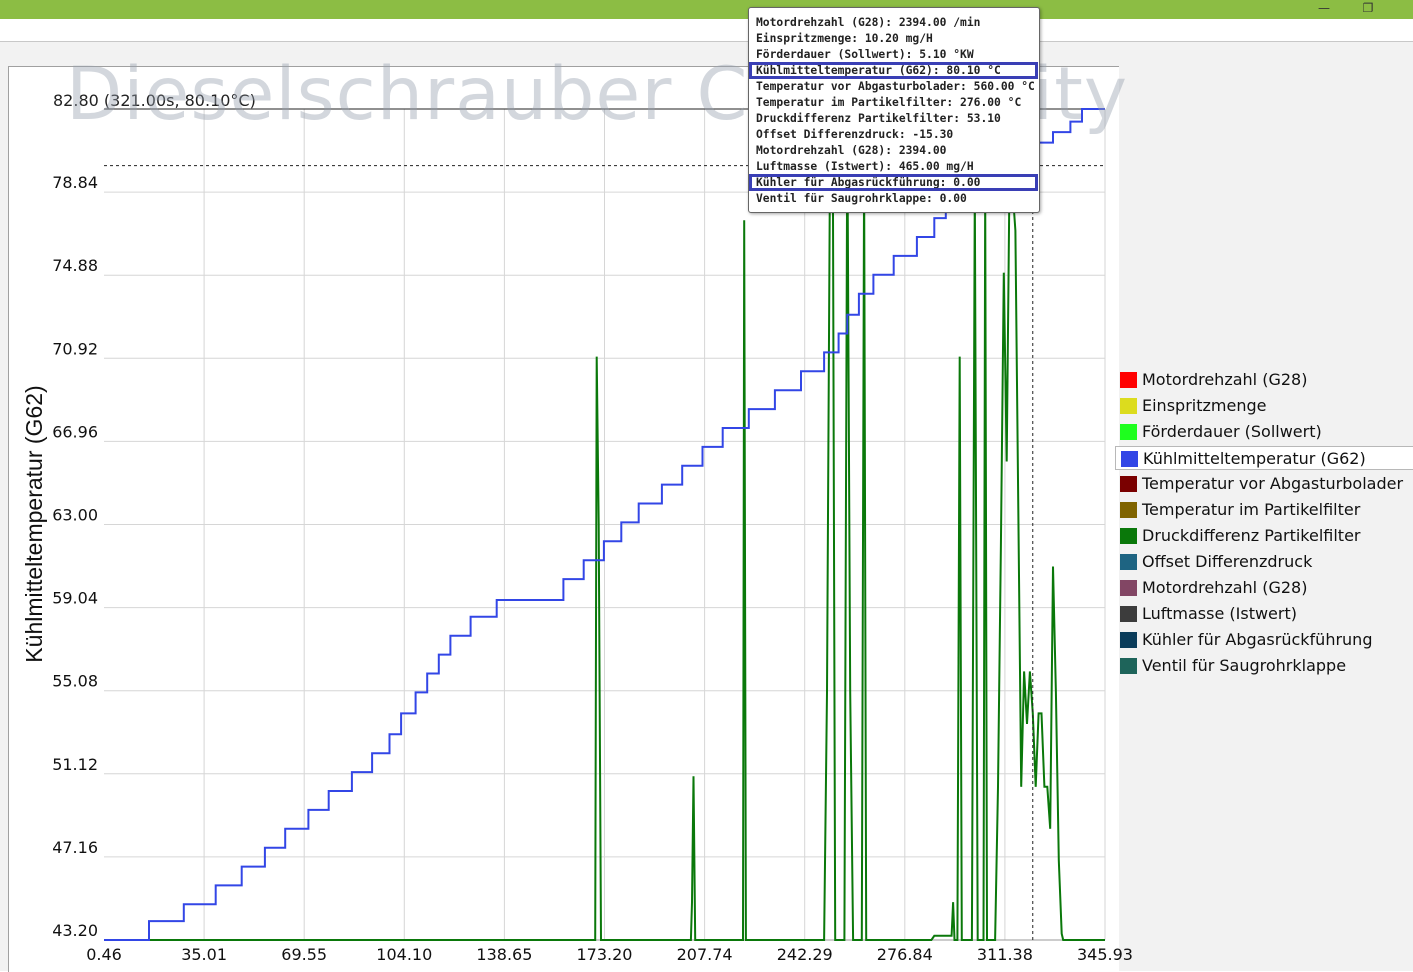 The width and height of the screenshot is (1413, 972). I want to click on y-tick-label: 78.84, so click(75, 182).